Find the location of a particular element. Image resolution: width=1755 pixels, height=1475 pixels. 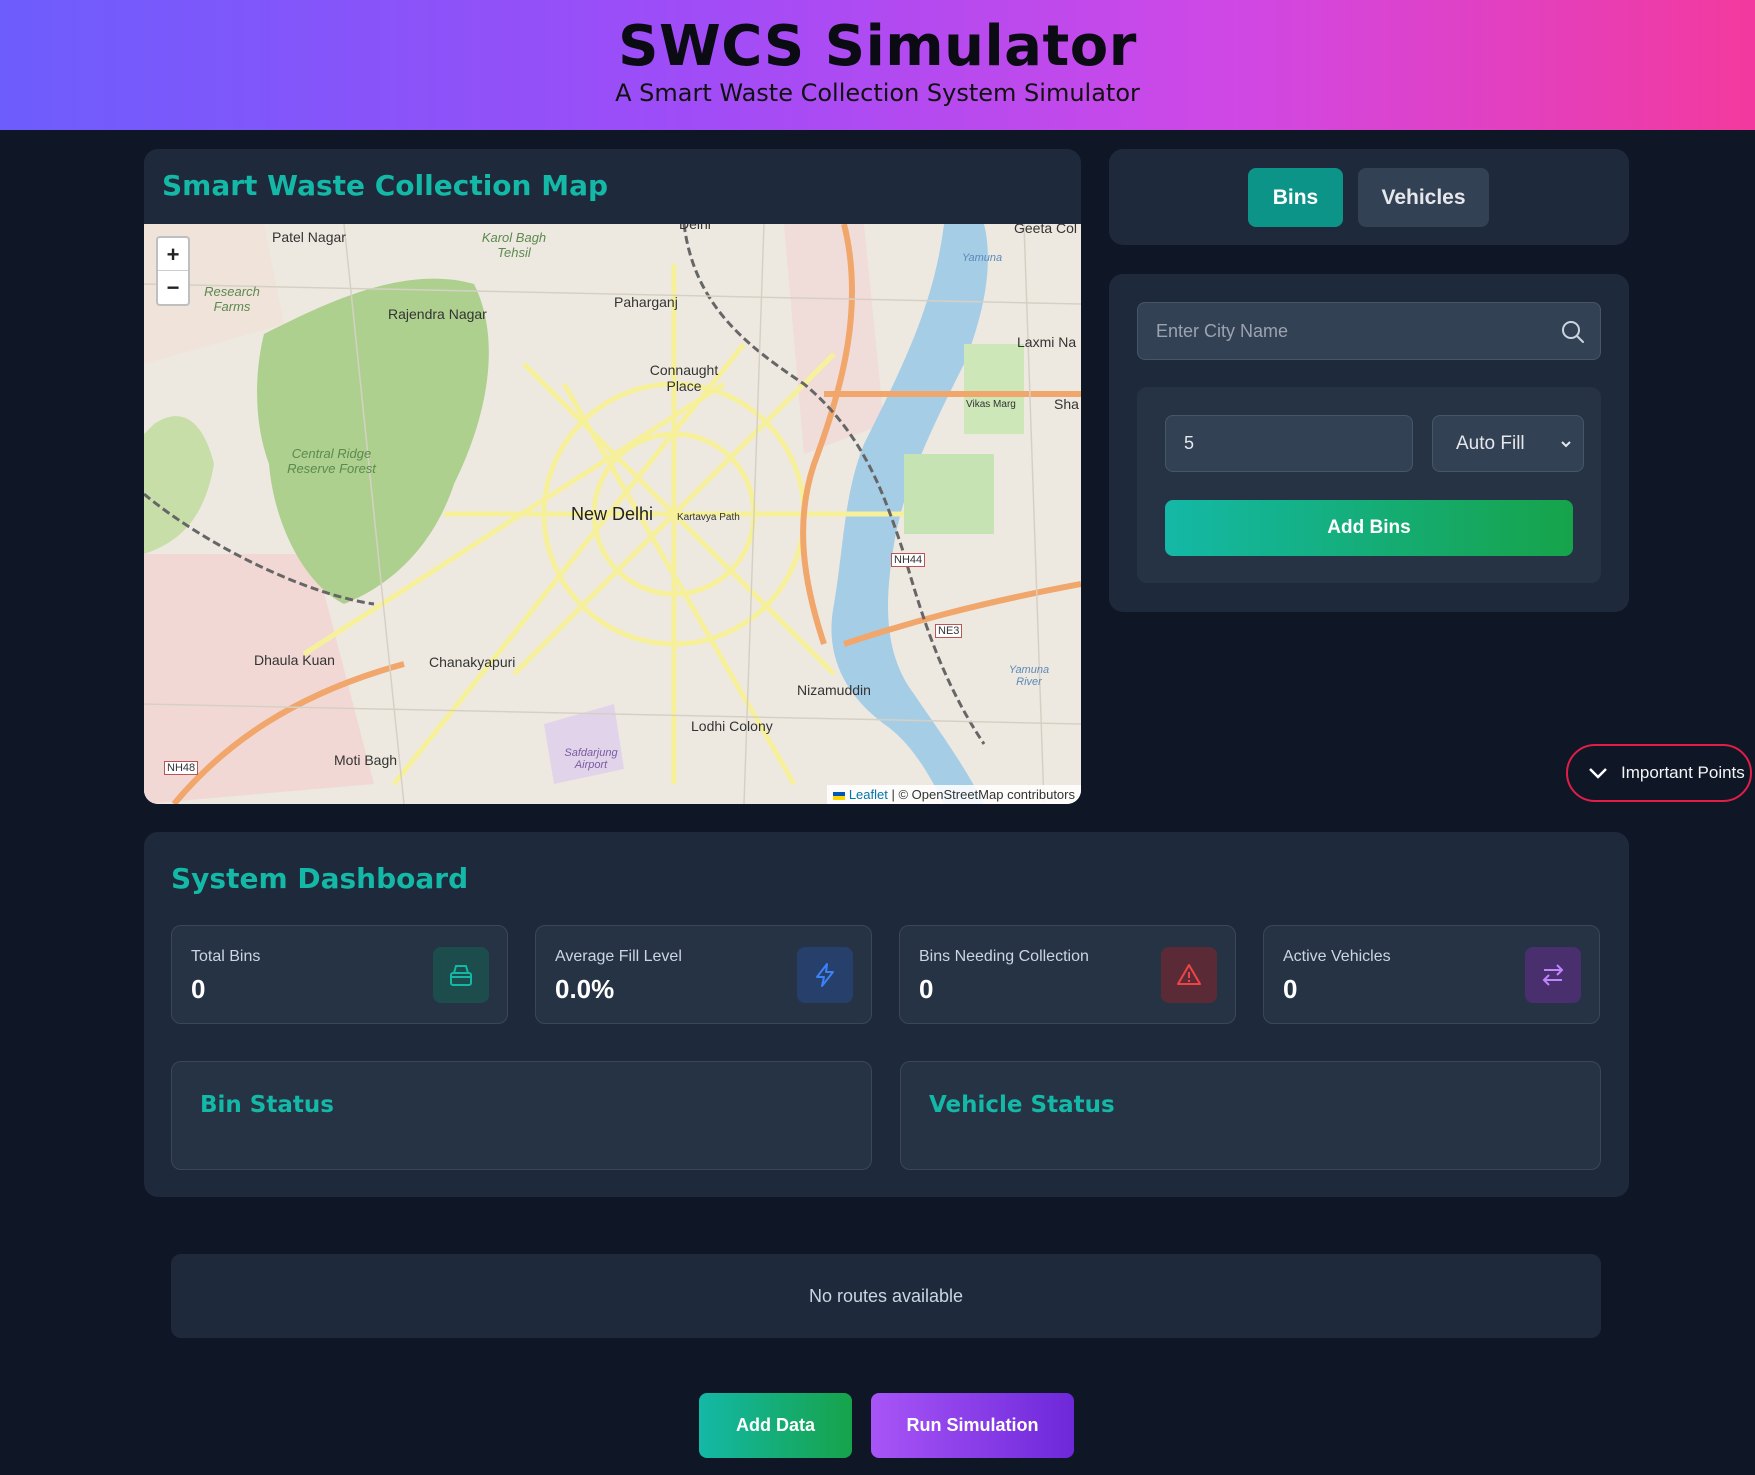

map-label: Research Farms is located at coordinates (232, 299).